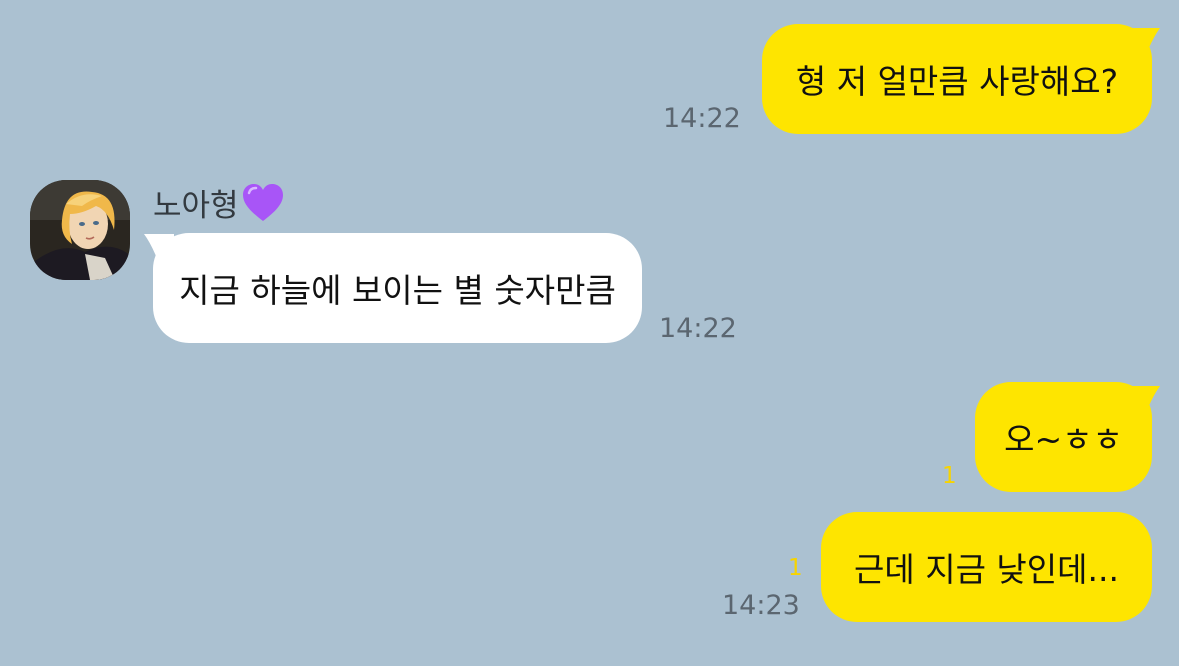 This screenshot has width=1179, height=666. I want to click on their-message-bubble: 지금 하늘에 보이는 별 숫자만큼, so click(397, 288).